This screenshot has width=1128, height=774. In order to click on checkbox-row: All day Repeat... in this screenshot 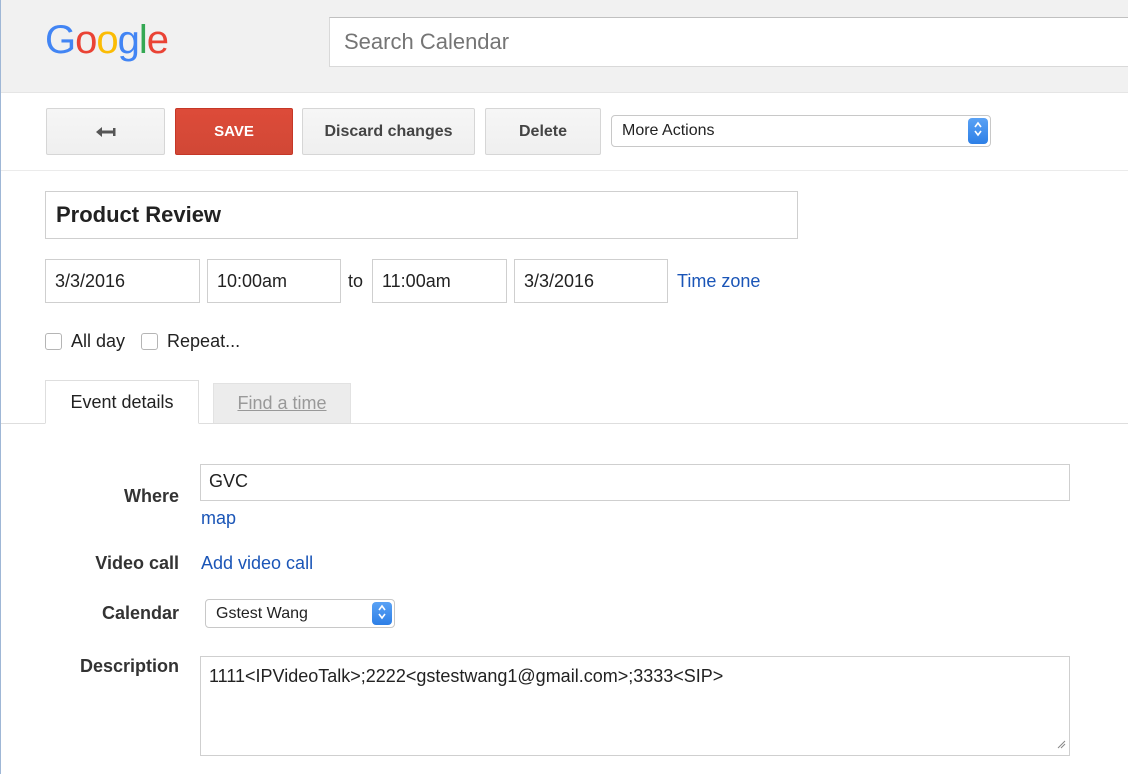, I will do `click(150, 341)`.